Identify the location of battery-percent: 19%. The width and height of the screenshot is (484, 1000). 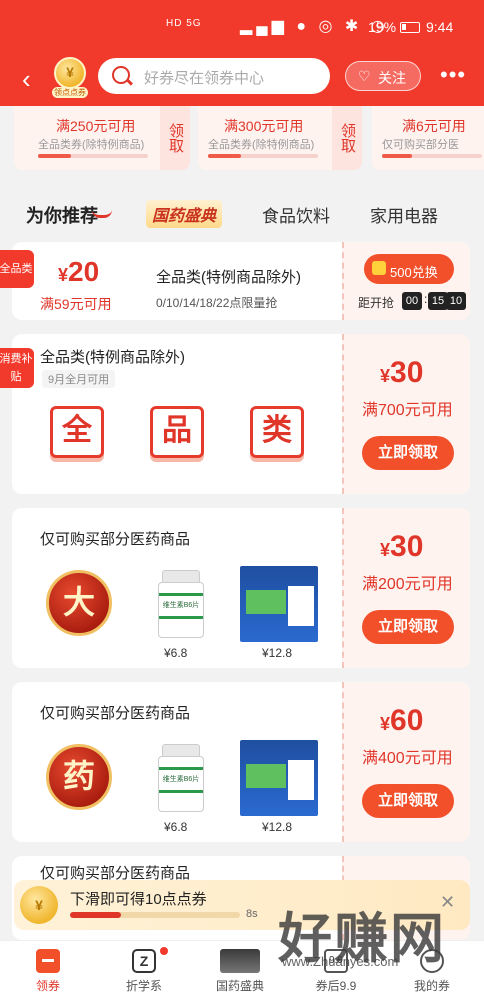
(382, 27).